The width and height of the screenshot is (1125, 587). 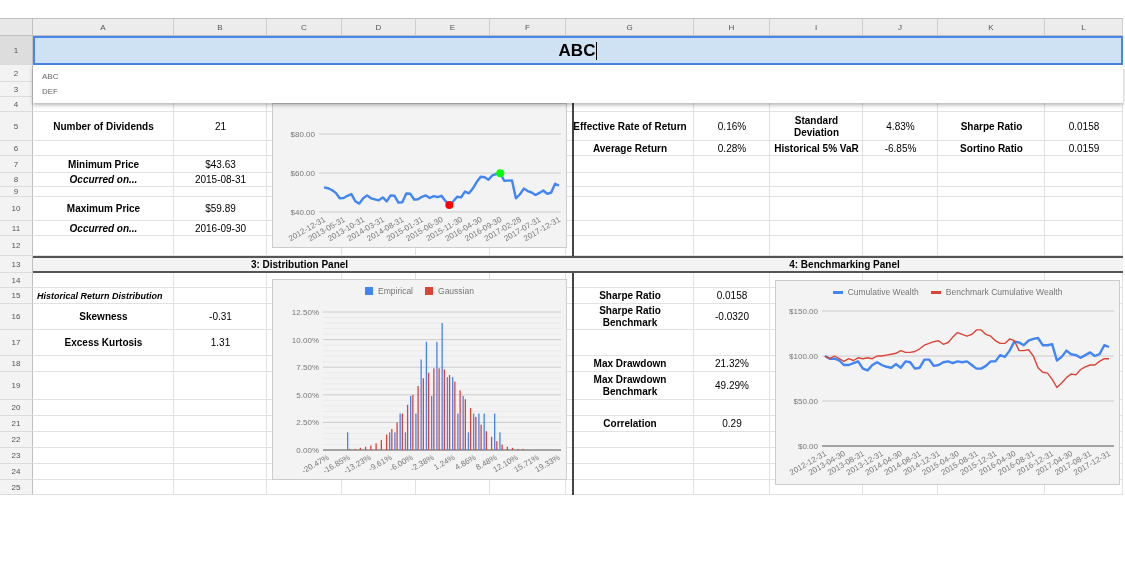 What do you see at coordinates (630, 27) in the screenshot?
I see `column-header: G` at bounding box center [630, 27].